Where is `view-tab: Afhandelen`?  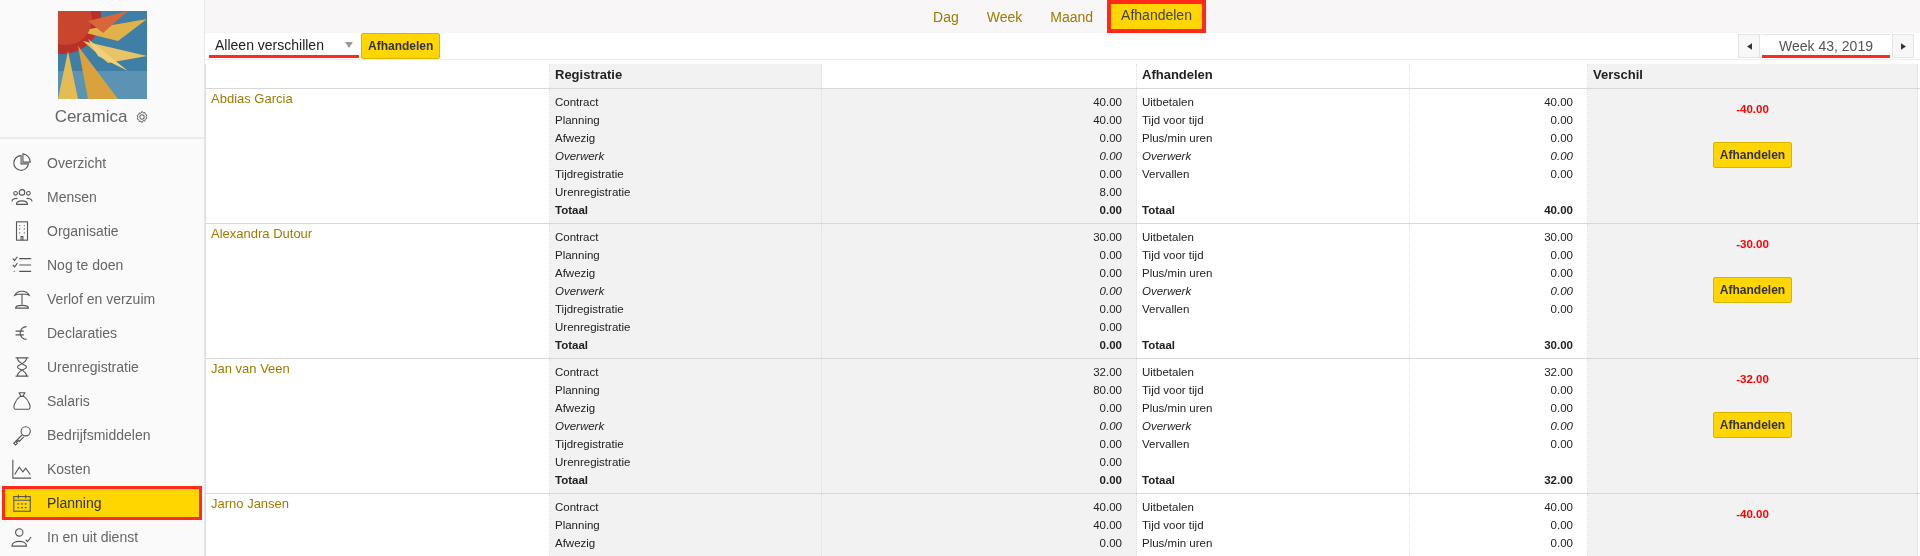 view-tab: Afhandelen is located at coordinates (1156, 16).